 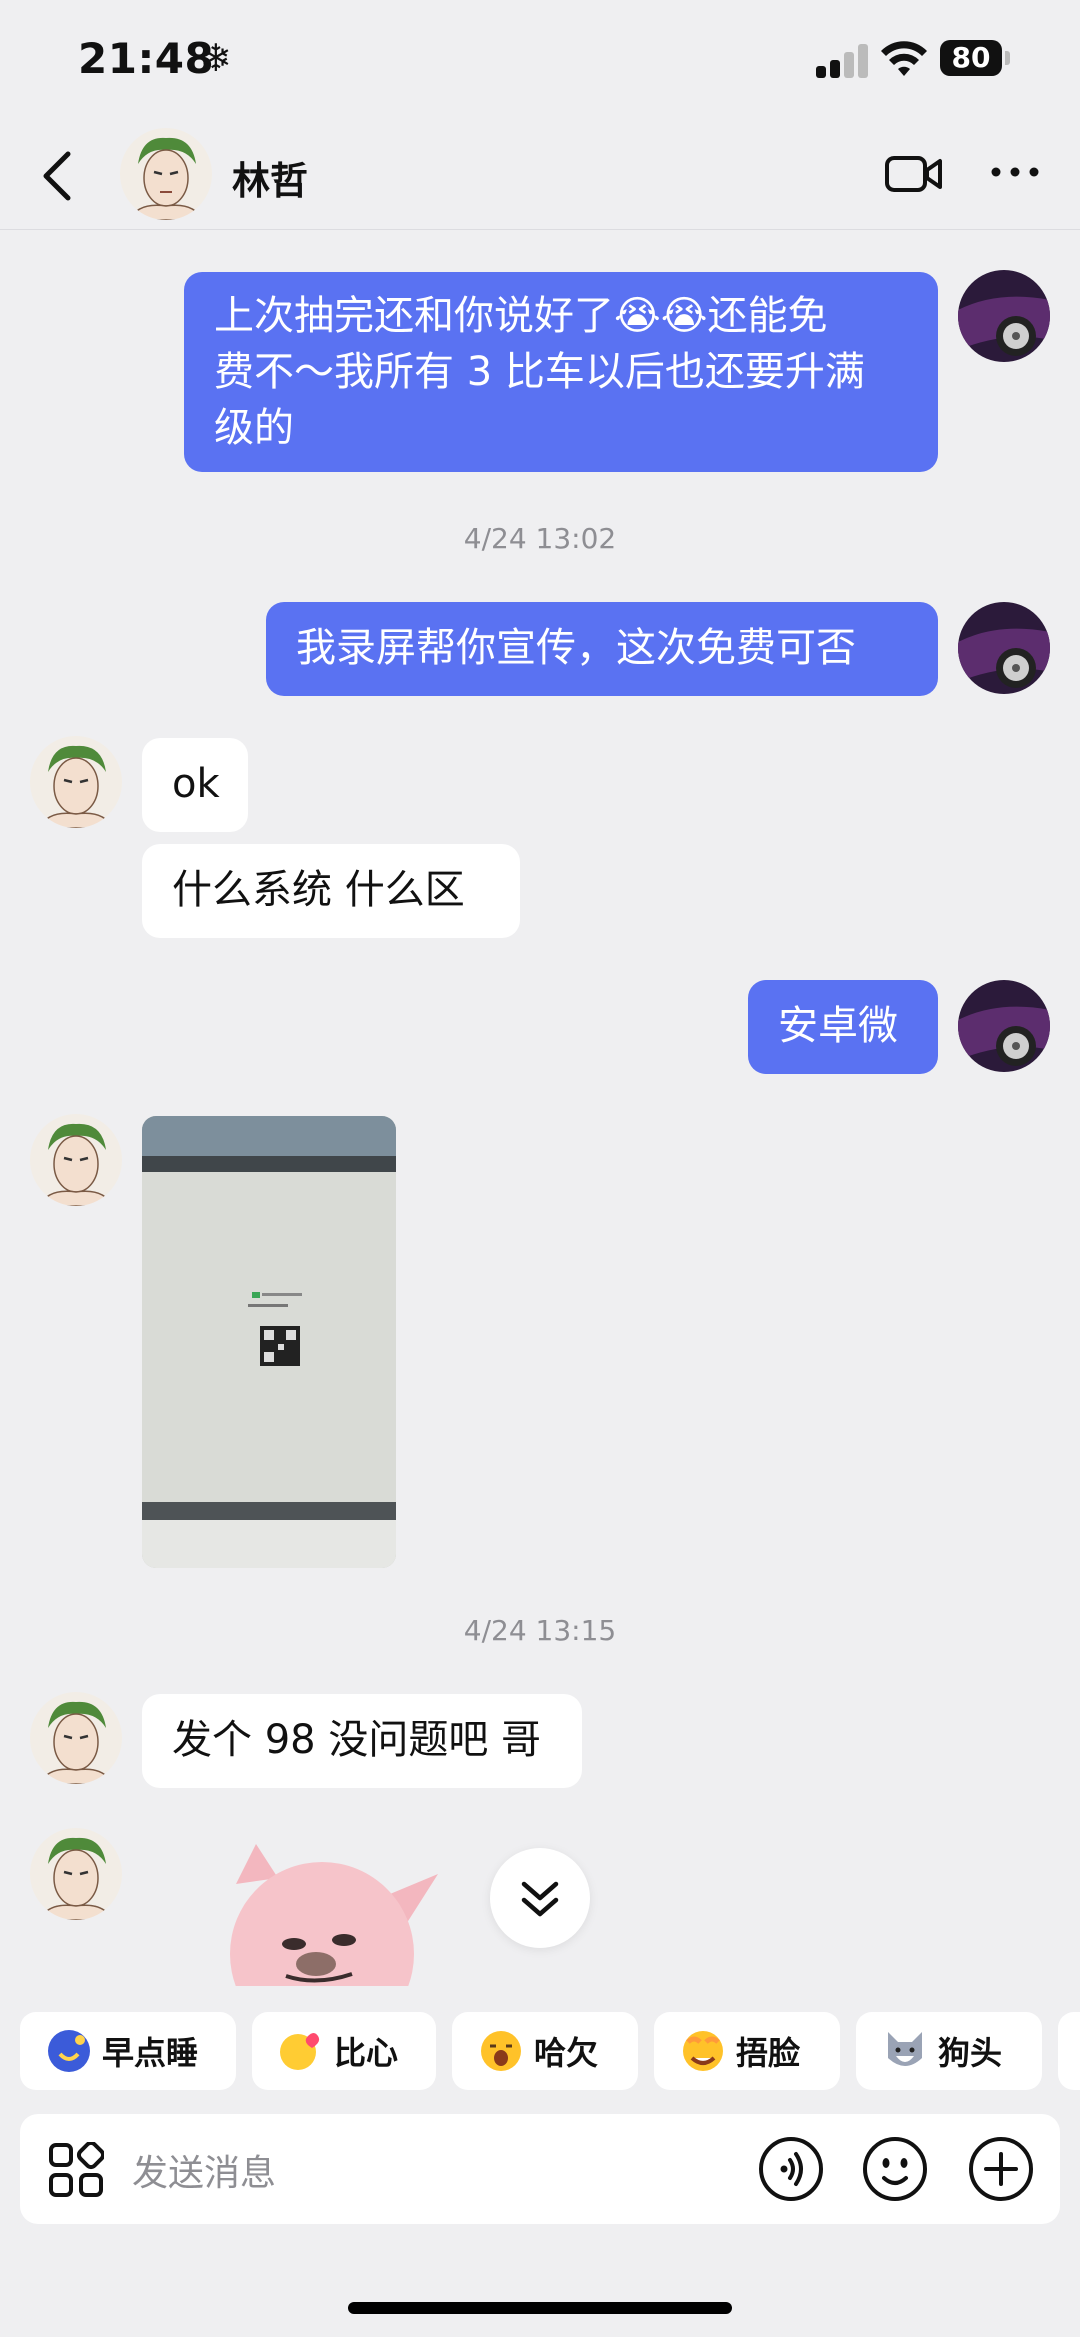 What do you see at coordinates (1001, 2169) in the screenshot?
I see `plus-more-icon` at bounding box center [1001, 2169].